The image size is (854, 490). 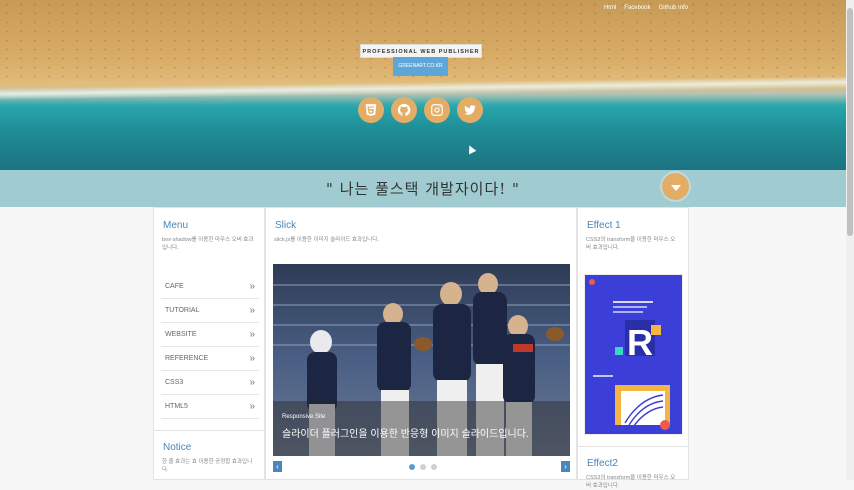 What do you see at coordinates (207, 466) in the screenshot?
I see `notice-description: 한 줄 효과는 효 이용한 공정합 효과입니다.` at bounding box center [207, 466].